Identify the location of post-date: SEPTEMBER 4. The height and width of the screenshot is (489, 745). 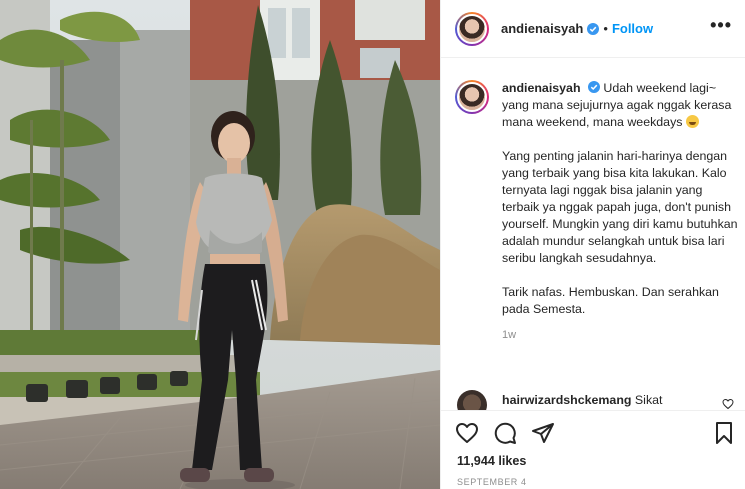
(492, 482).